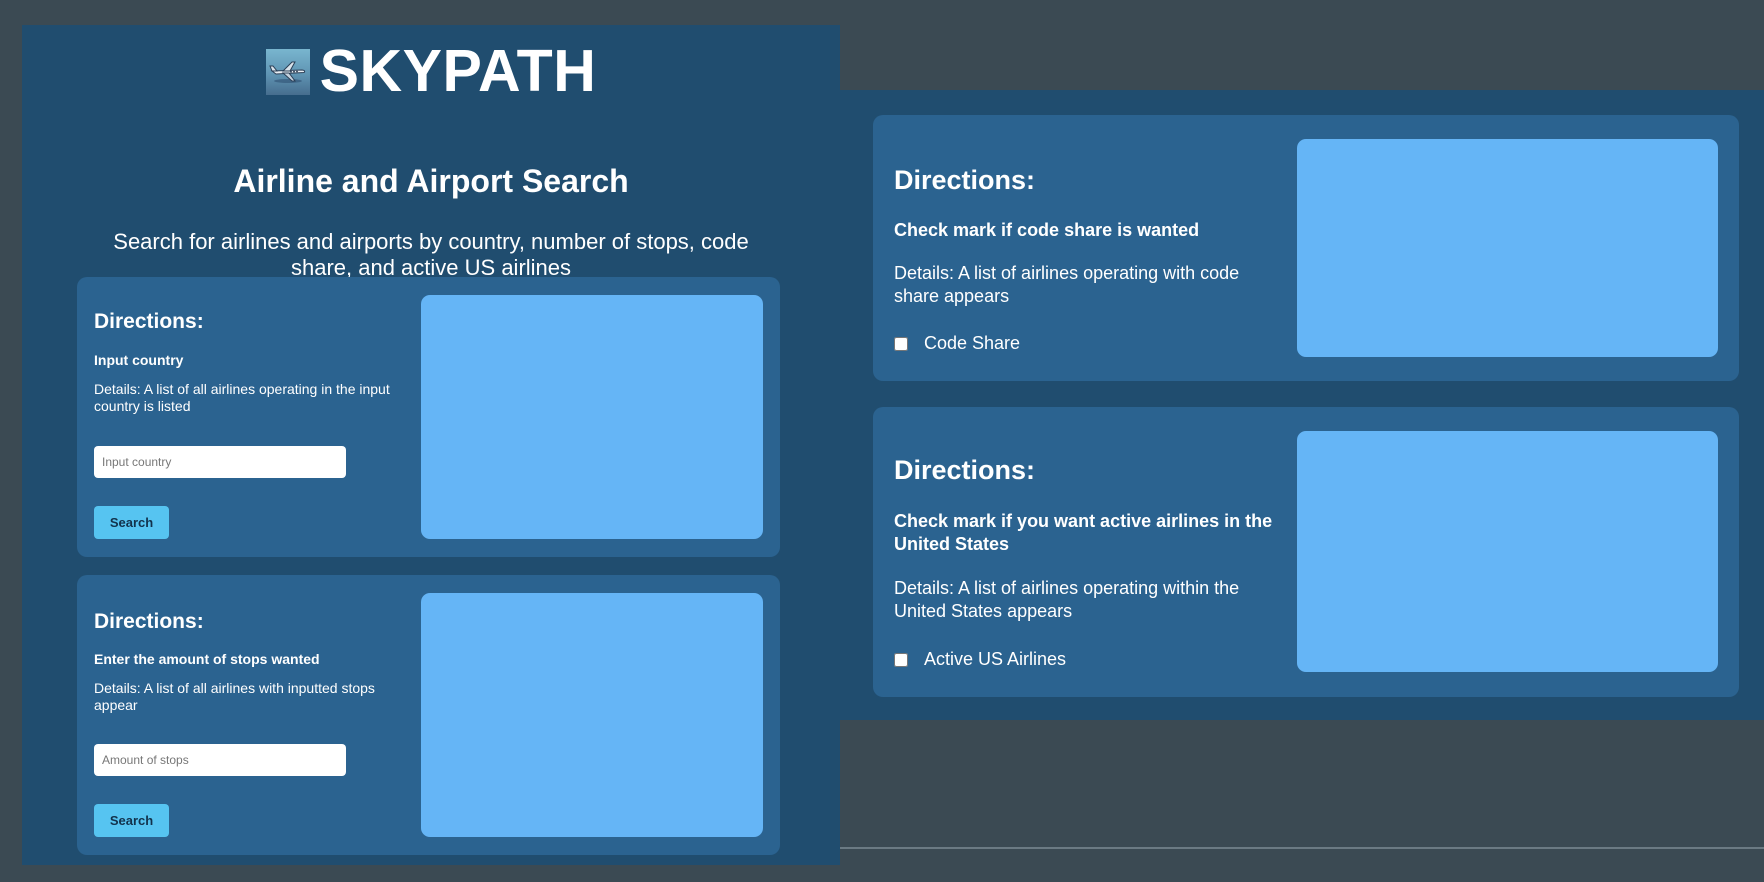 This screenshot has width=1764, height=882. I want to click on airplane-icon, so click(287, 72).